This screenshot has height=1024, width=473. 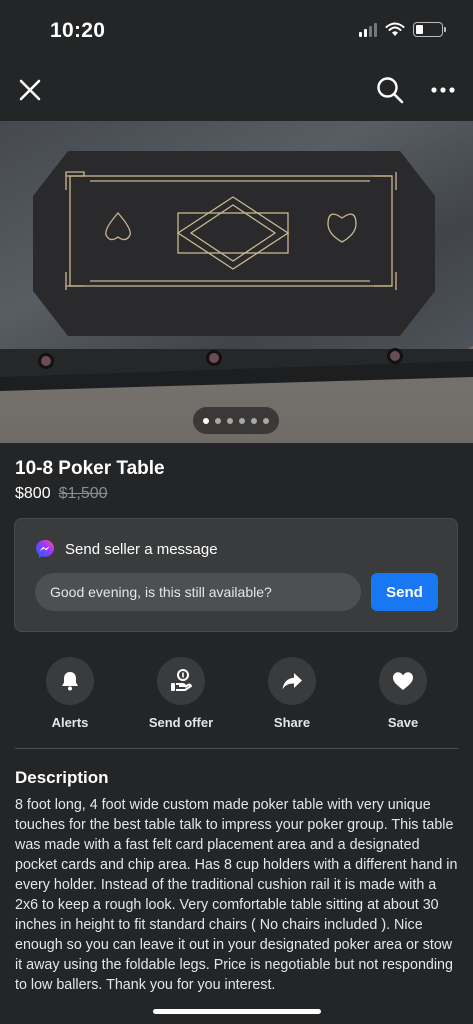 What do you see at coordinates (33, 493) in the screenshot?
I see `listing-price: $800` at bounding box center [33, 493].